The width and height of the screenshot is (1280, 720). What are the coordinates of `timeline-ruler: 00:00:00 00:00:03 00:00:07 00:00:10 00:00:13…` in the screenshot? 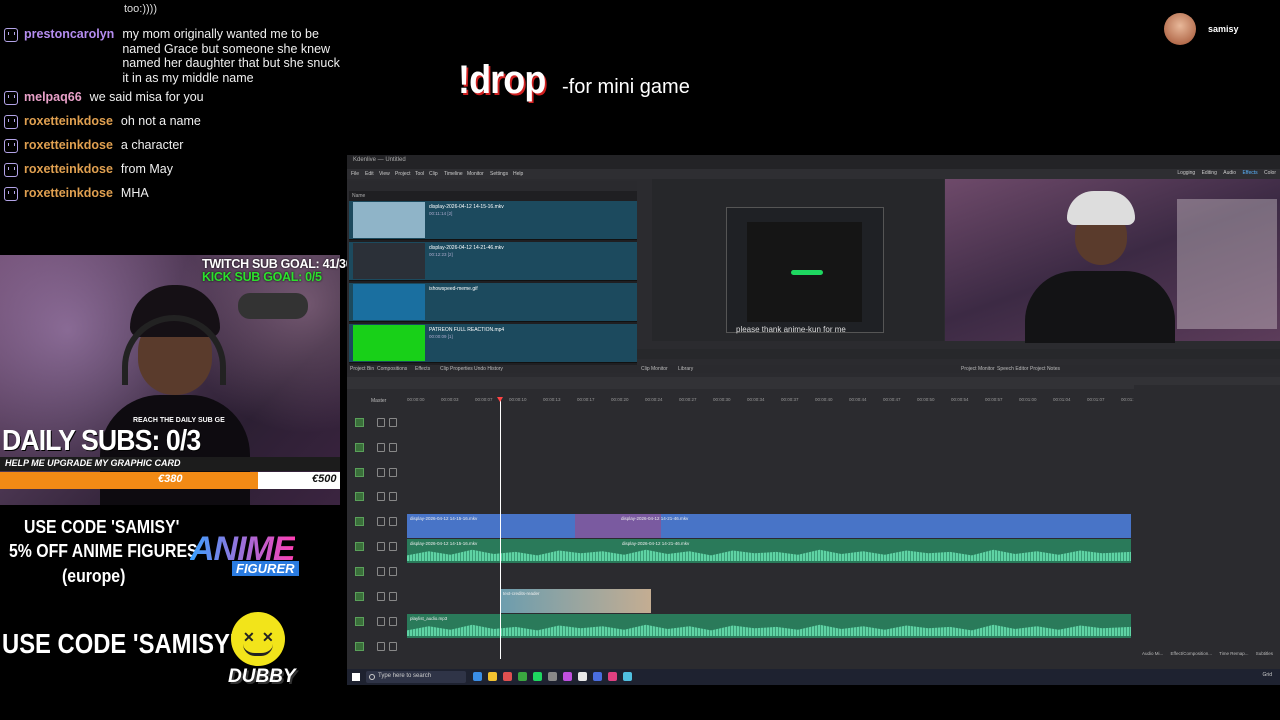 It's located at (773, 401).